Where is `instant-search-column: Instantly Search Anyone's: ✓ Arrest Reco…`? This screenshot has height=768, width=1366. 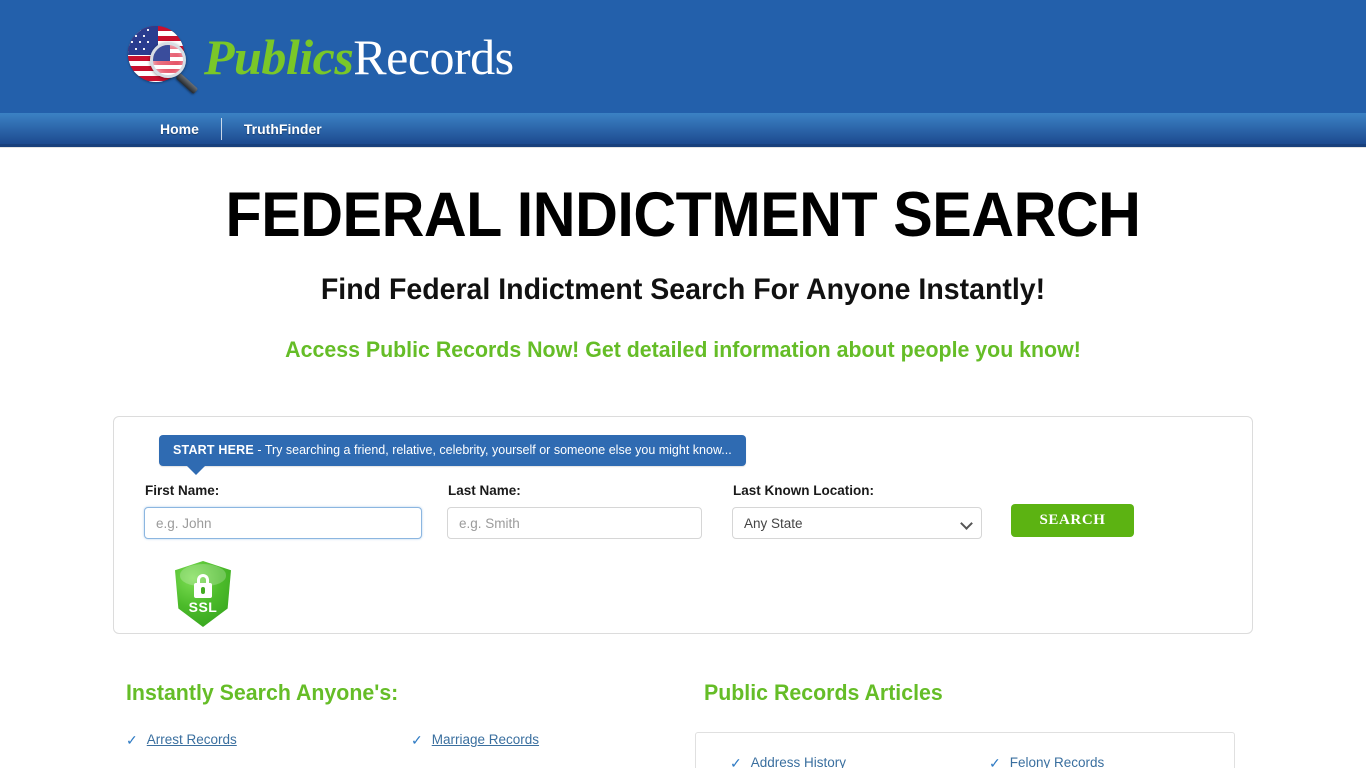
instant-search-column: Instantly Search Anyone's: ✓ Arrest Reco… is located at coordinates (398, 724).